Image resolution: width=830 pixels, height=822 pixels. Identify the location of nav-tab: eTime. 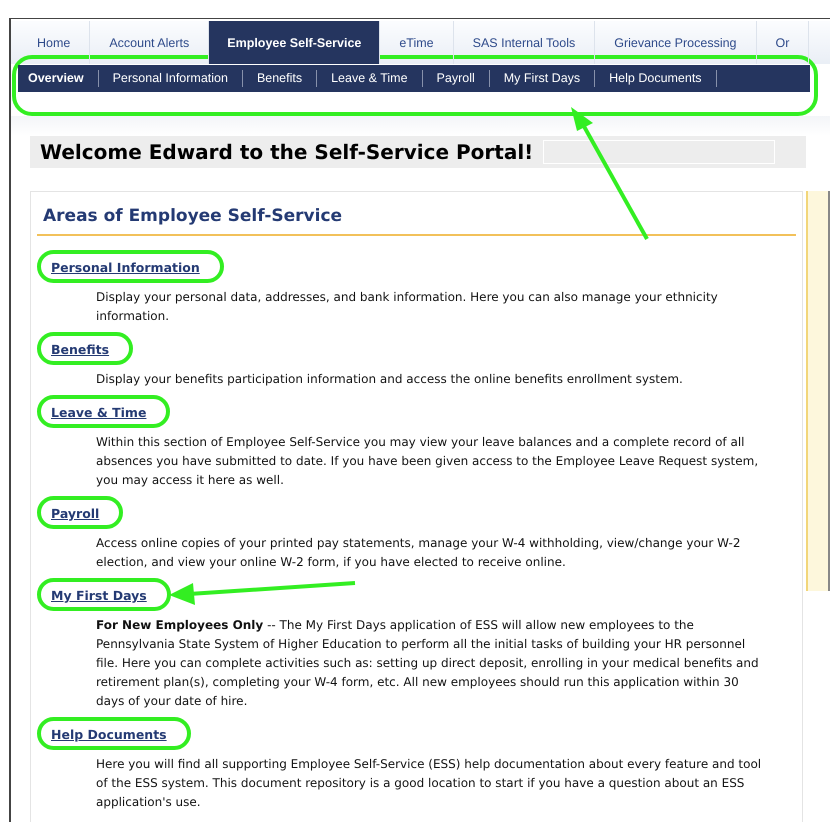
(417, 42).